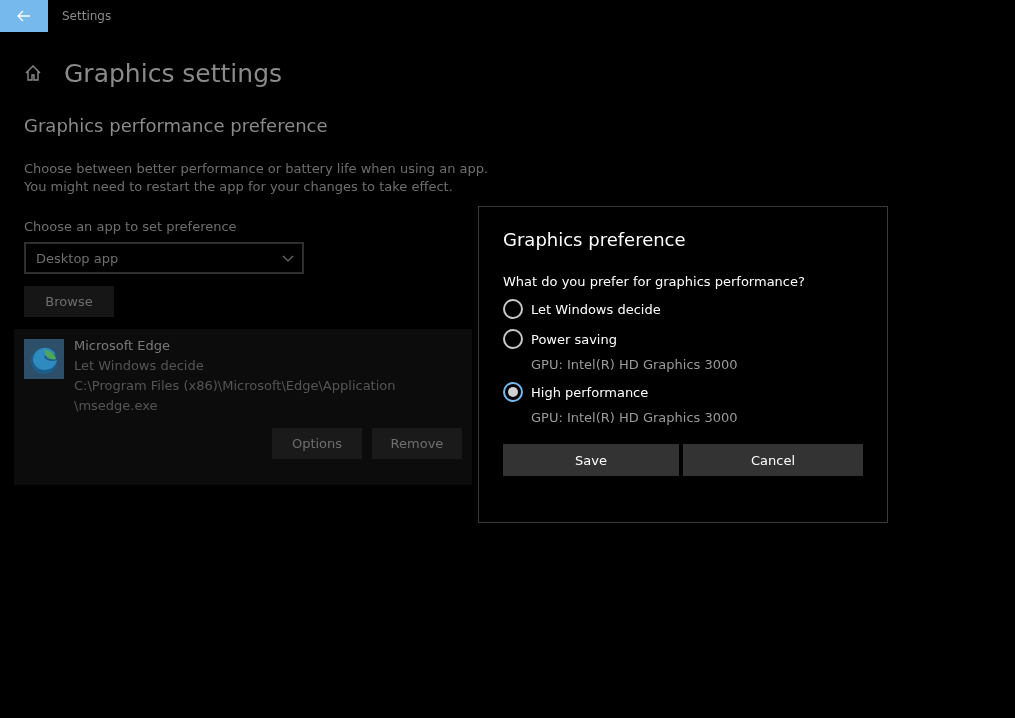 The height and width of the screenshot is (718, 1015). What do you see at coordinates (131, 226) in the screenshot?
I see `app-type-label: Choose an app to set preference` at bounding box center [131, 226].